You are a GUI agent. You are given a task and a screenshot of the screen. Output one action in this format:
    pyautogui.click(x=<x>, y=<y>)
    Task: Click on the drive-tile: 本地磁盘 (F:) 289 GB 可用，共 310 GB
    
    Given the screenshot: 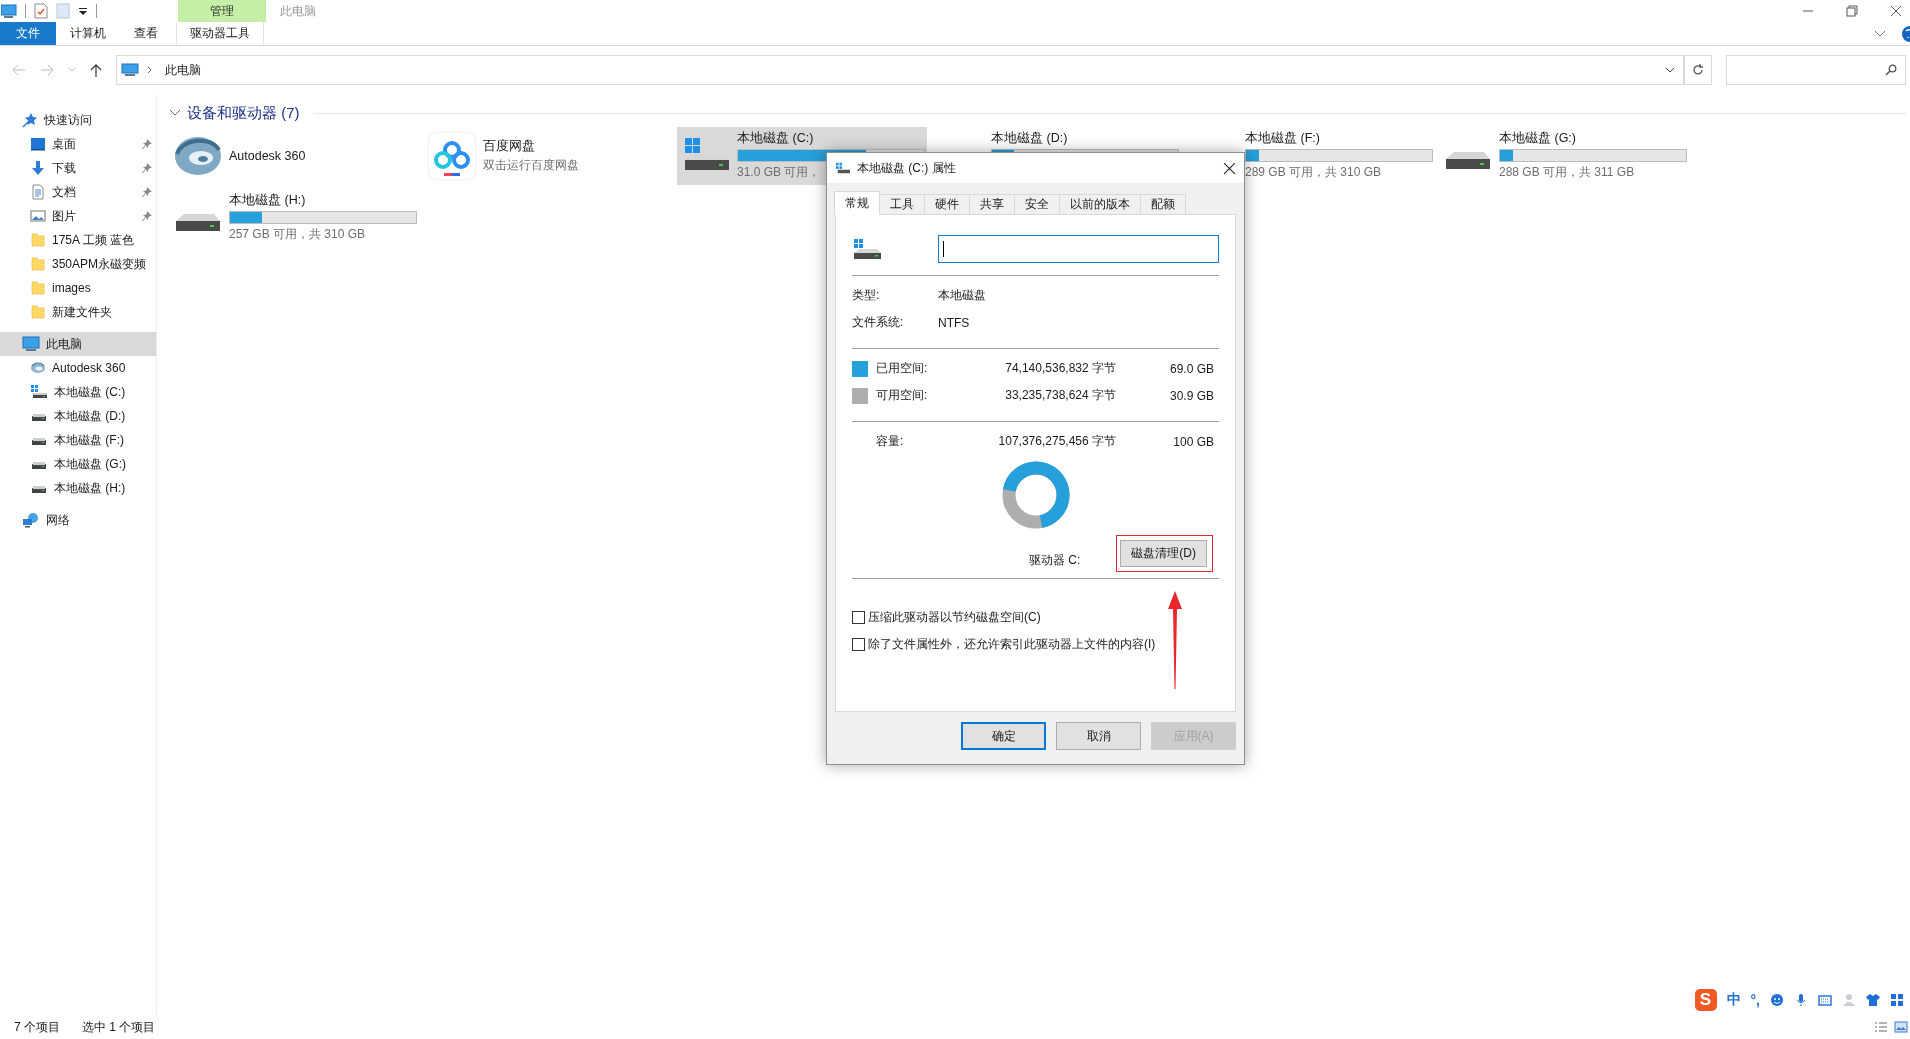 What is the action you would take?
    pyautogui.click(x=1310, y=156)
    